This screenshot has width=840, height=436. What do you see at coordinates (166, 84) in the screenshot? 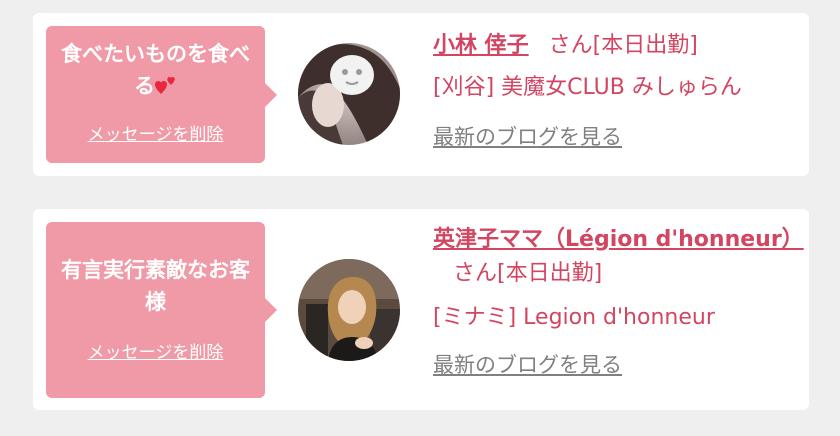
I see `two-hearts-icon` at bounding box center [166, 84].